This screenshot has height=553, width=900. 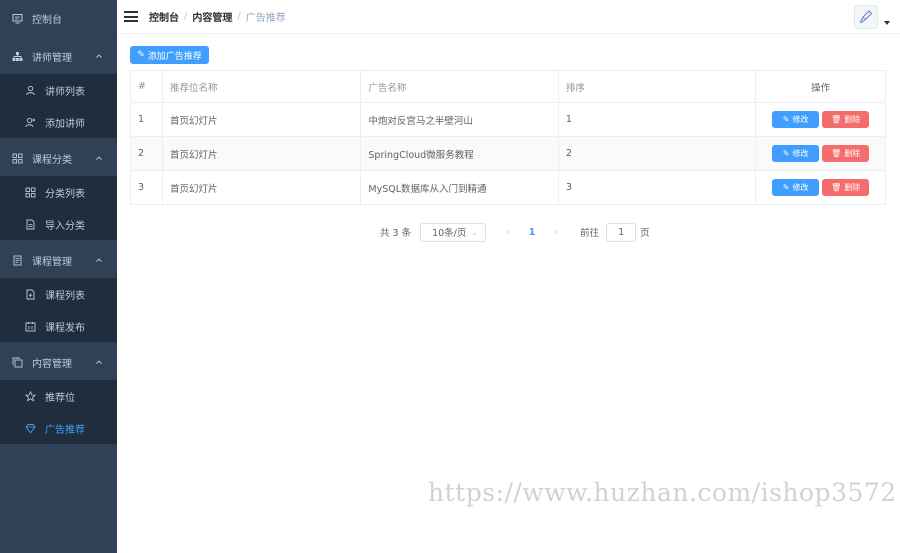 What do you see at coordinates (147, 153) in the screenshot?
I see `cell-index: 2` at bounding box center [147, 153].